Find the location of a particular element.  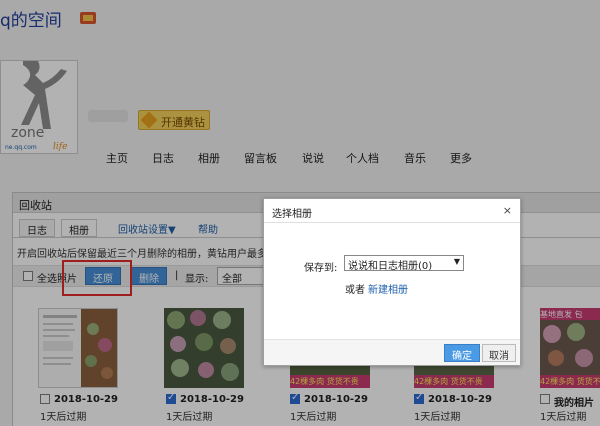

new-album-link: 新建相册 is located at coordinates (388, 288).